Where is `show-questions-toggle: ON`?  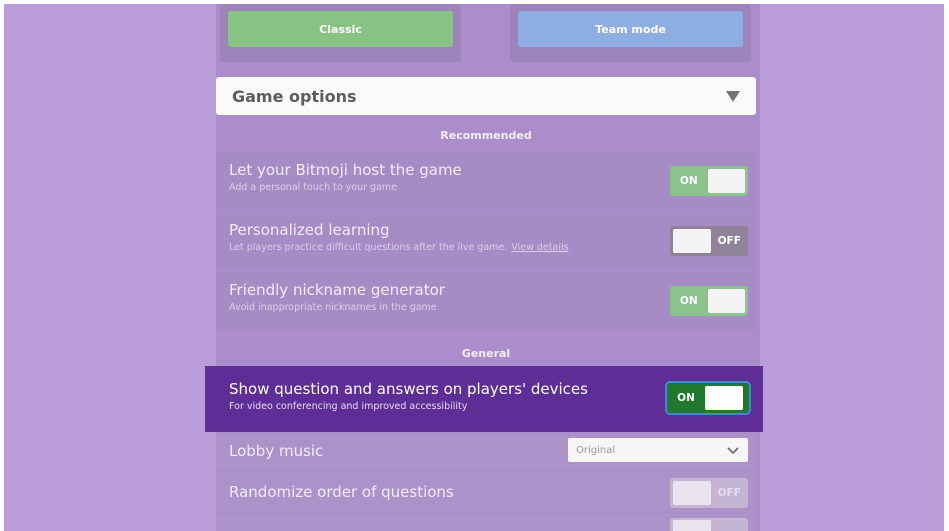 show-questions-toggle: ON is located at coordinates (708, 398).